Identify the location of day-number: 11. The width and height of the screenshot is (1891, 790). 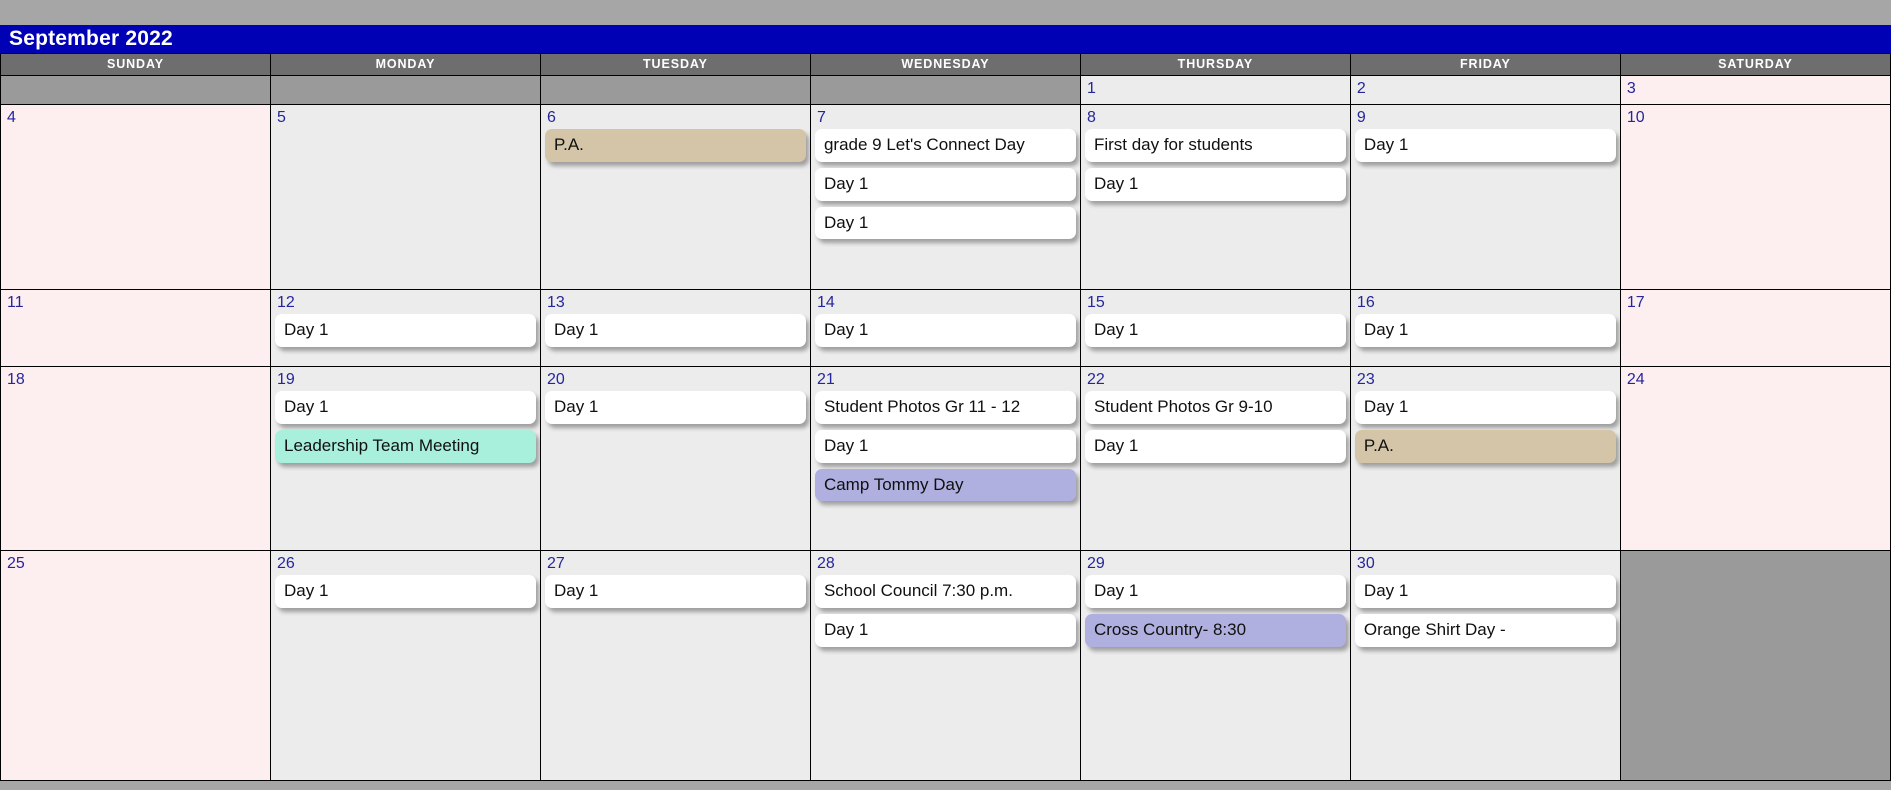
(15, 302).